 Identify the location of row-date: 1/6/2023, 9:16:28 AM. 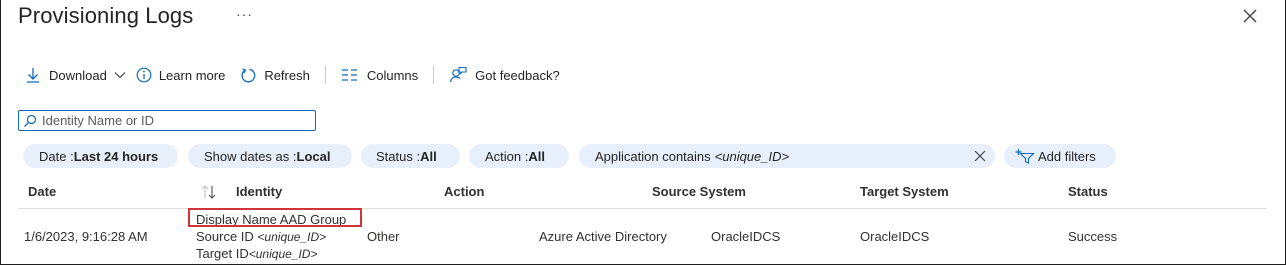
(86, 236).